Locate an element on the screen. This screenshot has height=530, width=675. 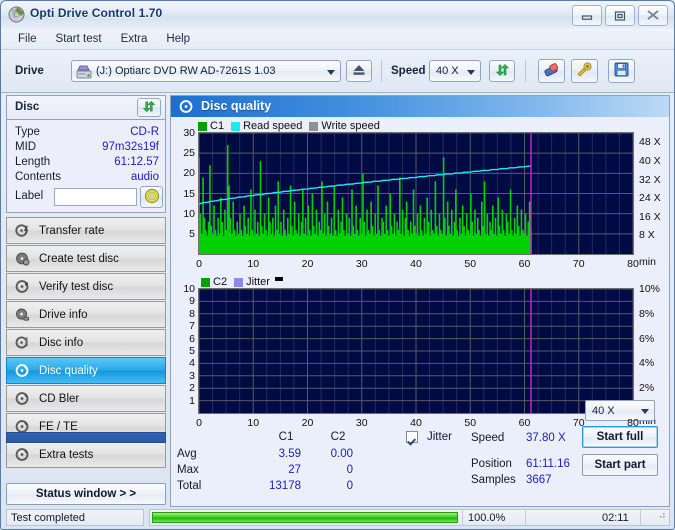
sidebar-item-cd-bler: CD Bler is located at coordinates (86, 398).